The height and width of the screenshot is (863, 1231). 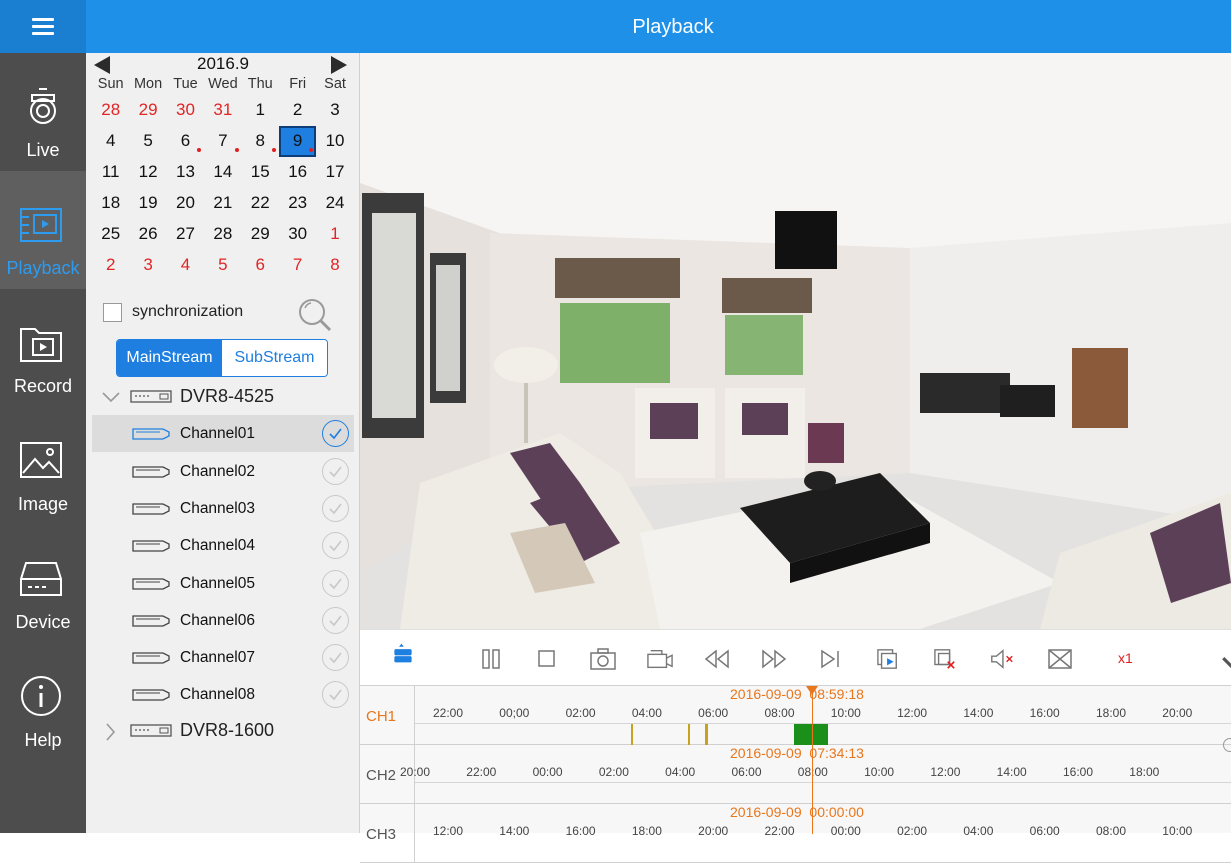 What do you see at coordinates (223, 508) in the screenshot?
I see `channel-row: Channel03` at bounding box center [223, 508].